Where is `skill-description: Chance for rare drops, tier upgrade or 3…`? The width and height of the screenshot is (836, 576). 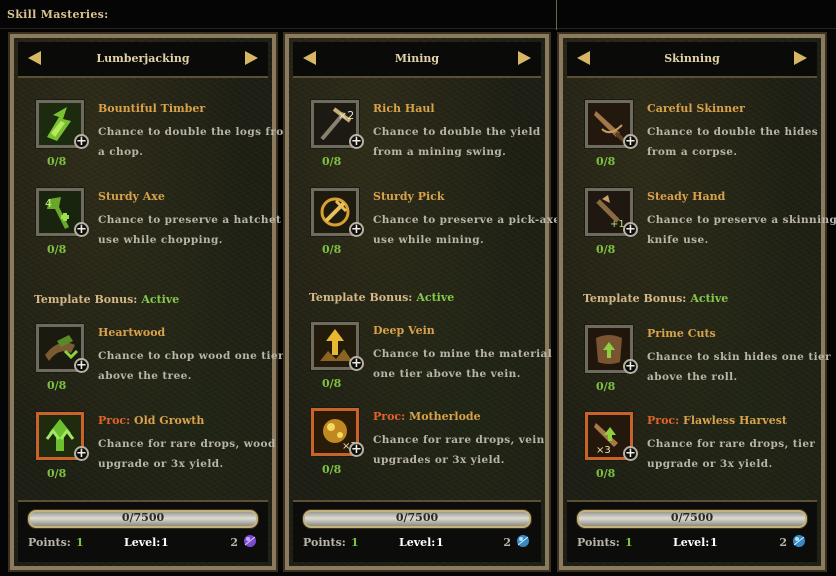 skill-description: Chance for rare drops, tier upgrade or 3… is located at coordinates (731, 454).